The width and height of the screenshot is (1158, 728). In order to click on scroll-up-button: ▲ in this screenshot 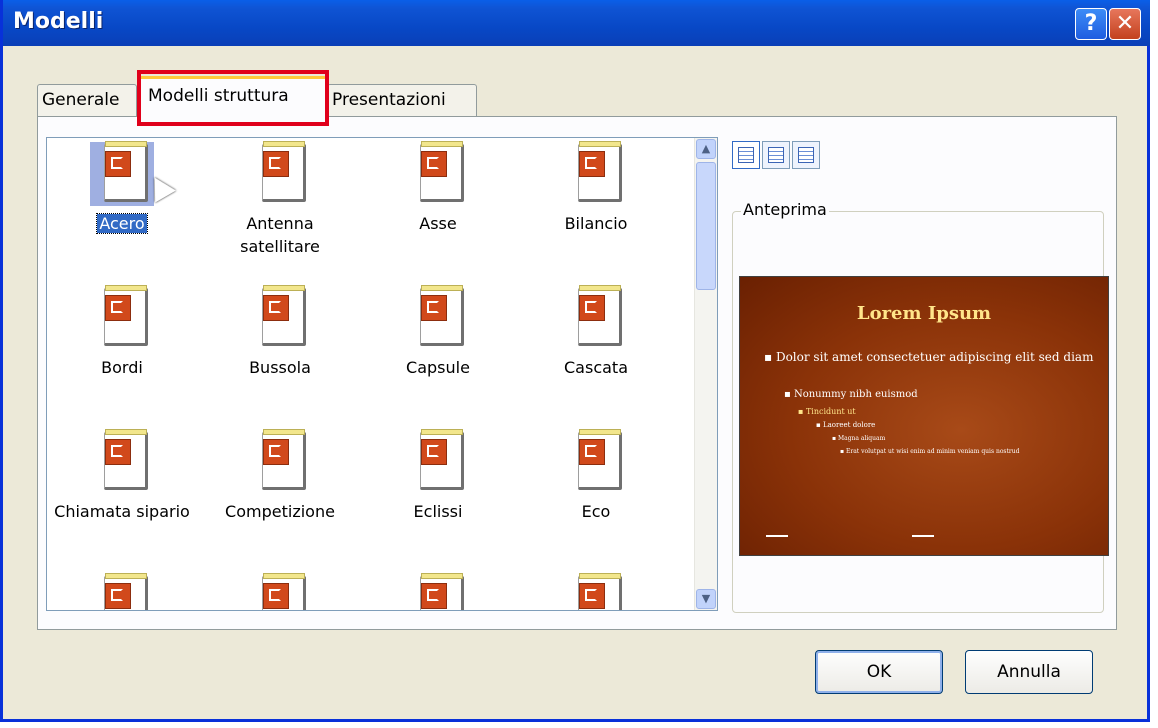, I will do `click(706, 149)`.